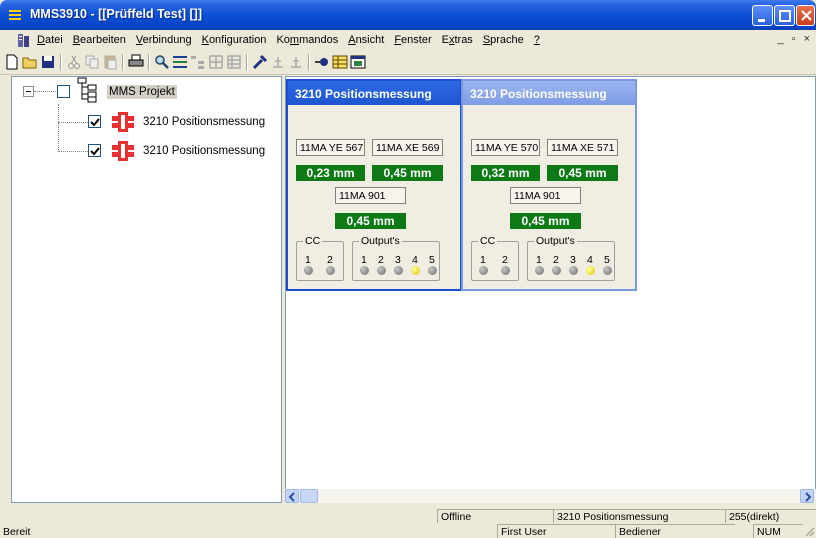 The height and width of the screenshot is (538, 816). Describe the element at coordinates (366, 40) in the screenshot. I see `menu-item-ansicht: Ansicht` at that location.